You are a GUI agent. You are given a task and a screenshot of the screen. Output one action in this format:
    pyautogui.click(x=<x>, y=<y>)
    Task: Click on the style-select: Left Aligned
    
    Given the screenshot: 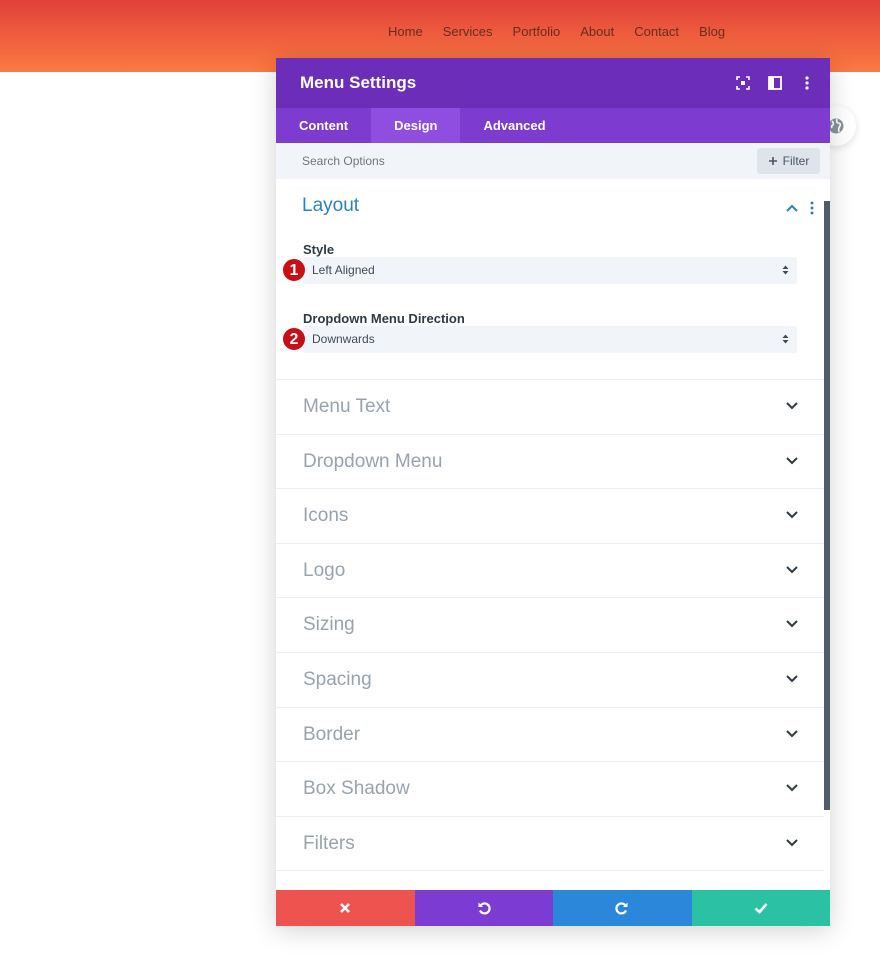 What is the action you would take?
    pyautogui.click(x=550, y=270)
    